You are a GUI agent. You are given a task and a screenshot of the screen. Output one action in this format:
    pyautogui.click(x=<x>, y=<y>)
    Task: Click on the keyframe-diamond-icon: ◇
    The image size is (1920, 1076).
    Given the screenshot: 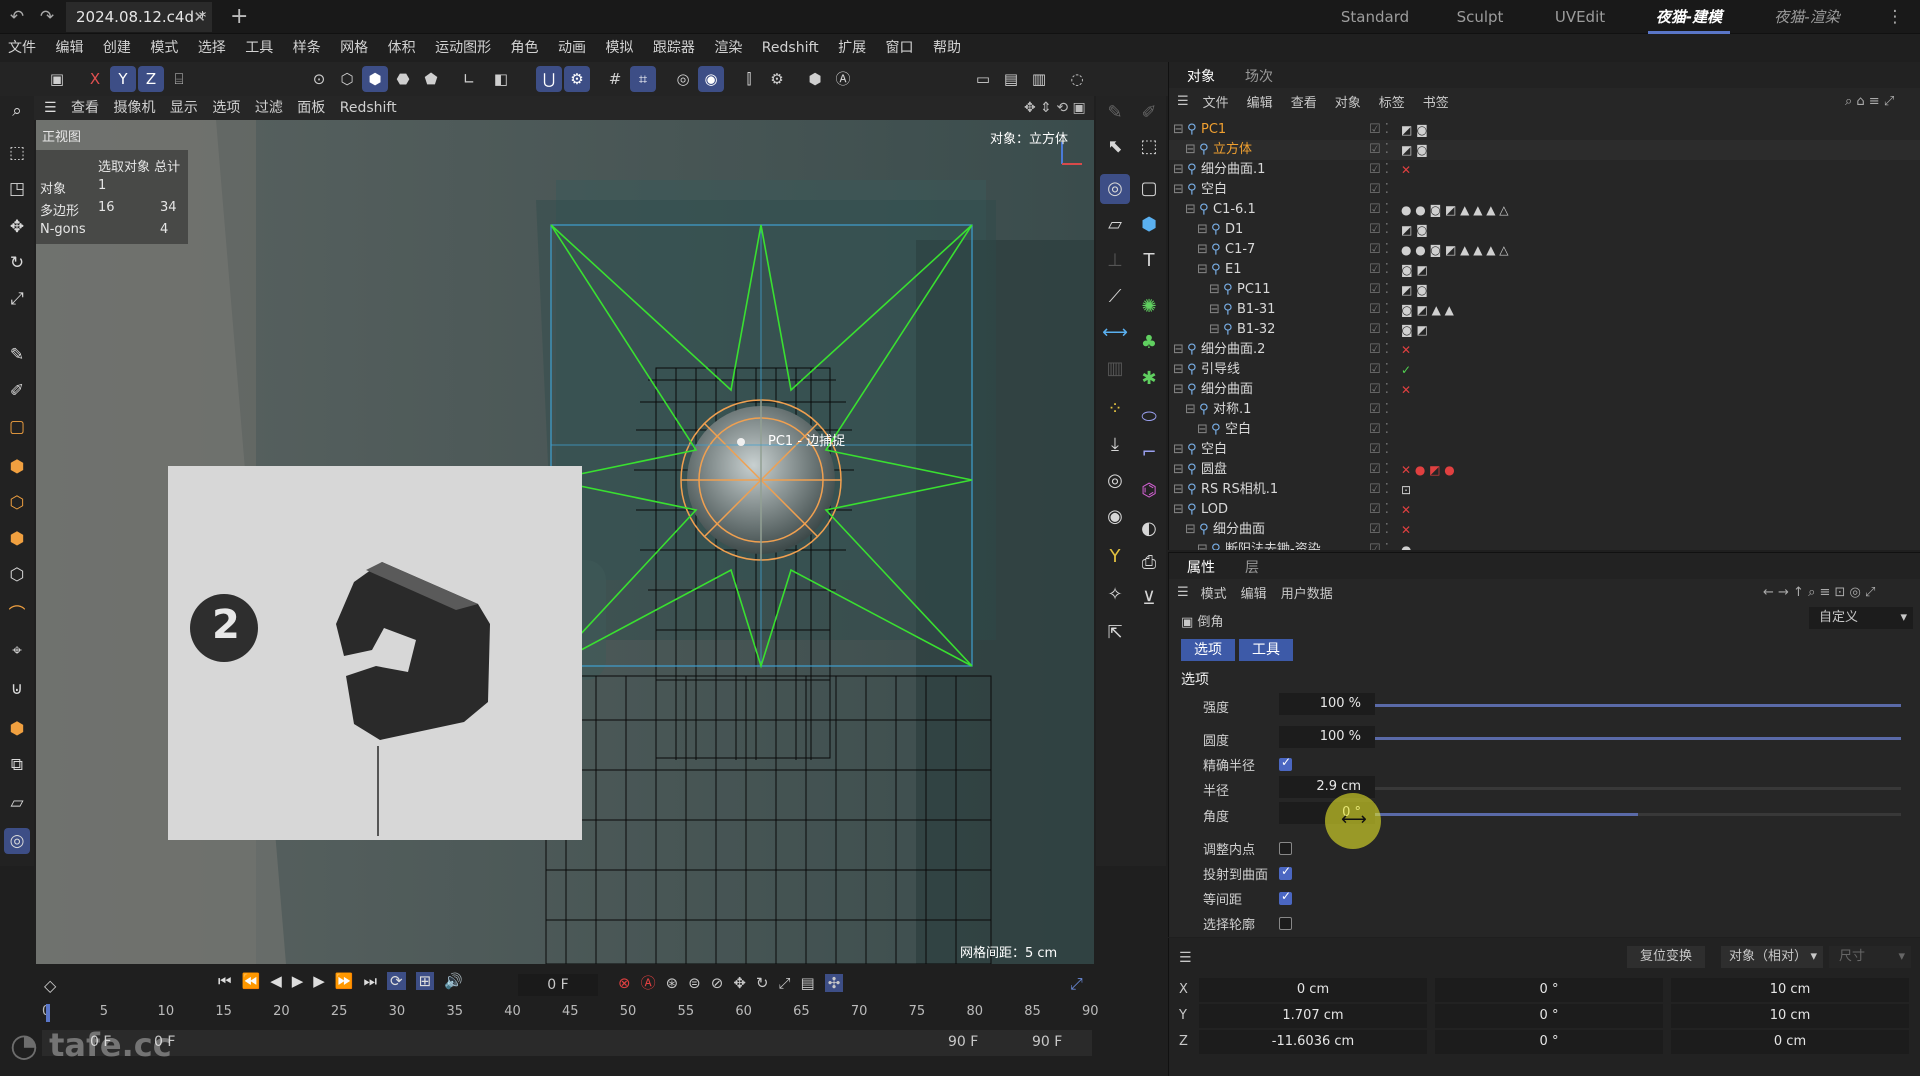 What is the action you would take?
    pyautogui.click(x=50, y=985)
    